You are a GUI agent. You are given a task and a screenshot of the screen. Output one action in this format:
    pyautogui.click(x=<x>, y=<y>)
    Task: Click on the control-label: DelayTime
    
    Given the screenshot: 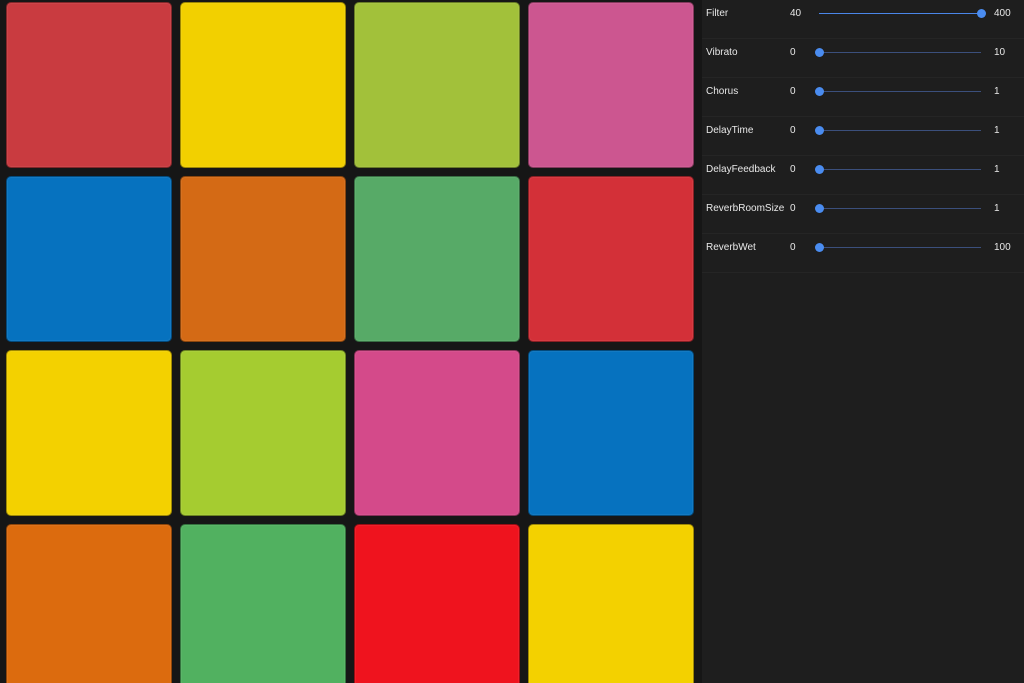 What is the action you would take?
    pyautogui.click(x=730, y=130)
    